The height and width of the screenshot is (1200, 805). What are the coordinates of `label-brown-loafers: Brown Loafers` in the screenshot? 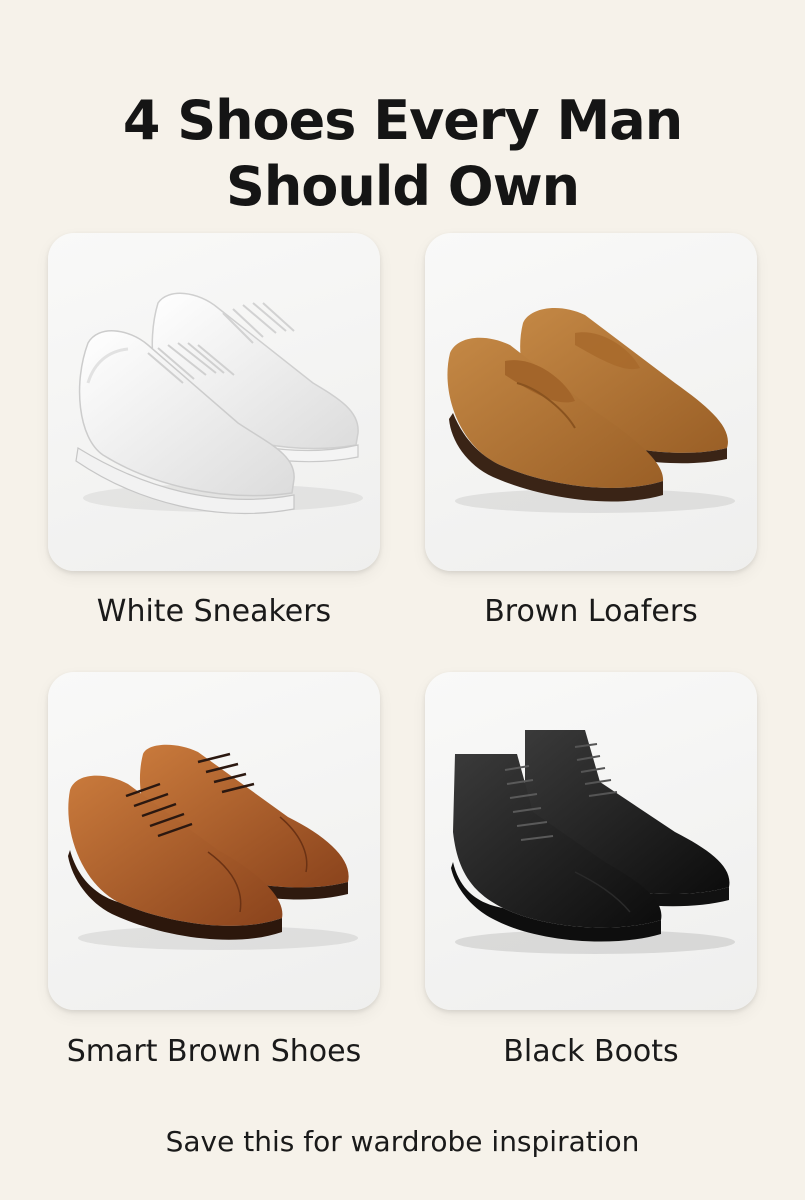 It's located at (591, 611).